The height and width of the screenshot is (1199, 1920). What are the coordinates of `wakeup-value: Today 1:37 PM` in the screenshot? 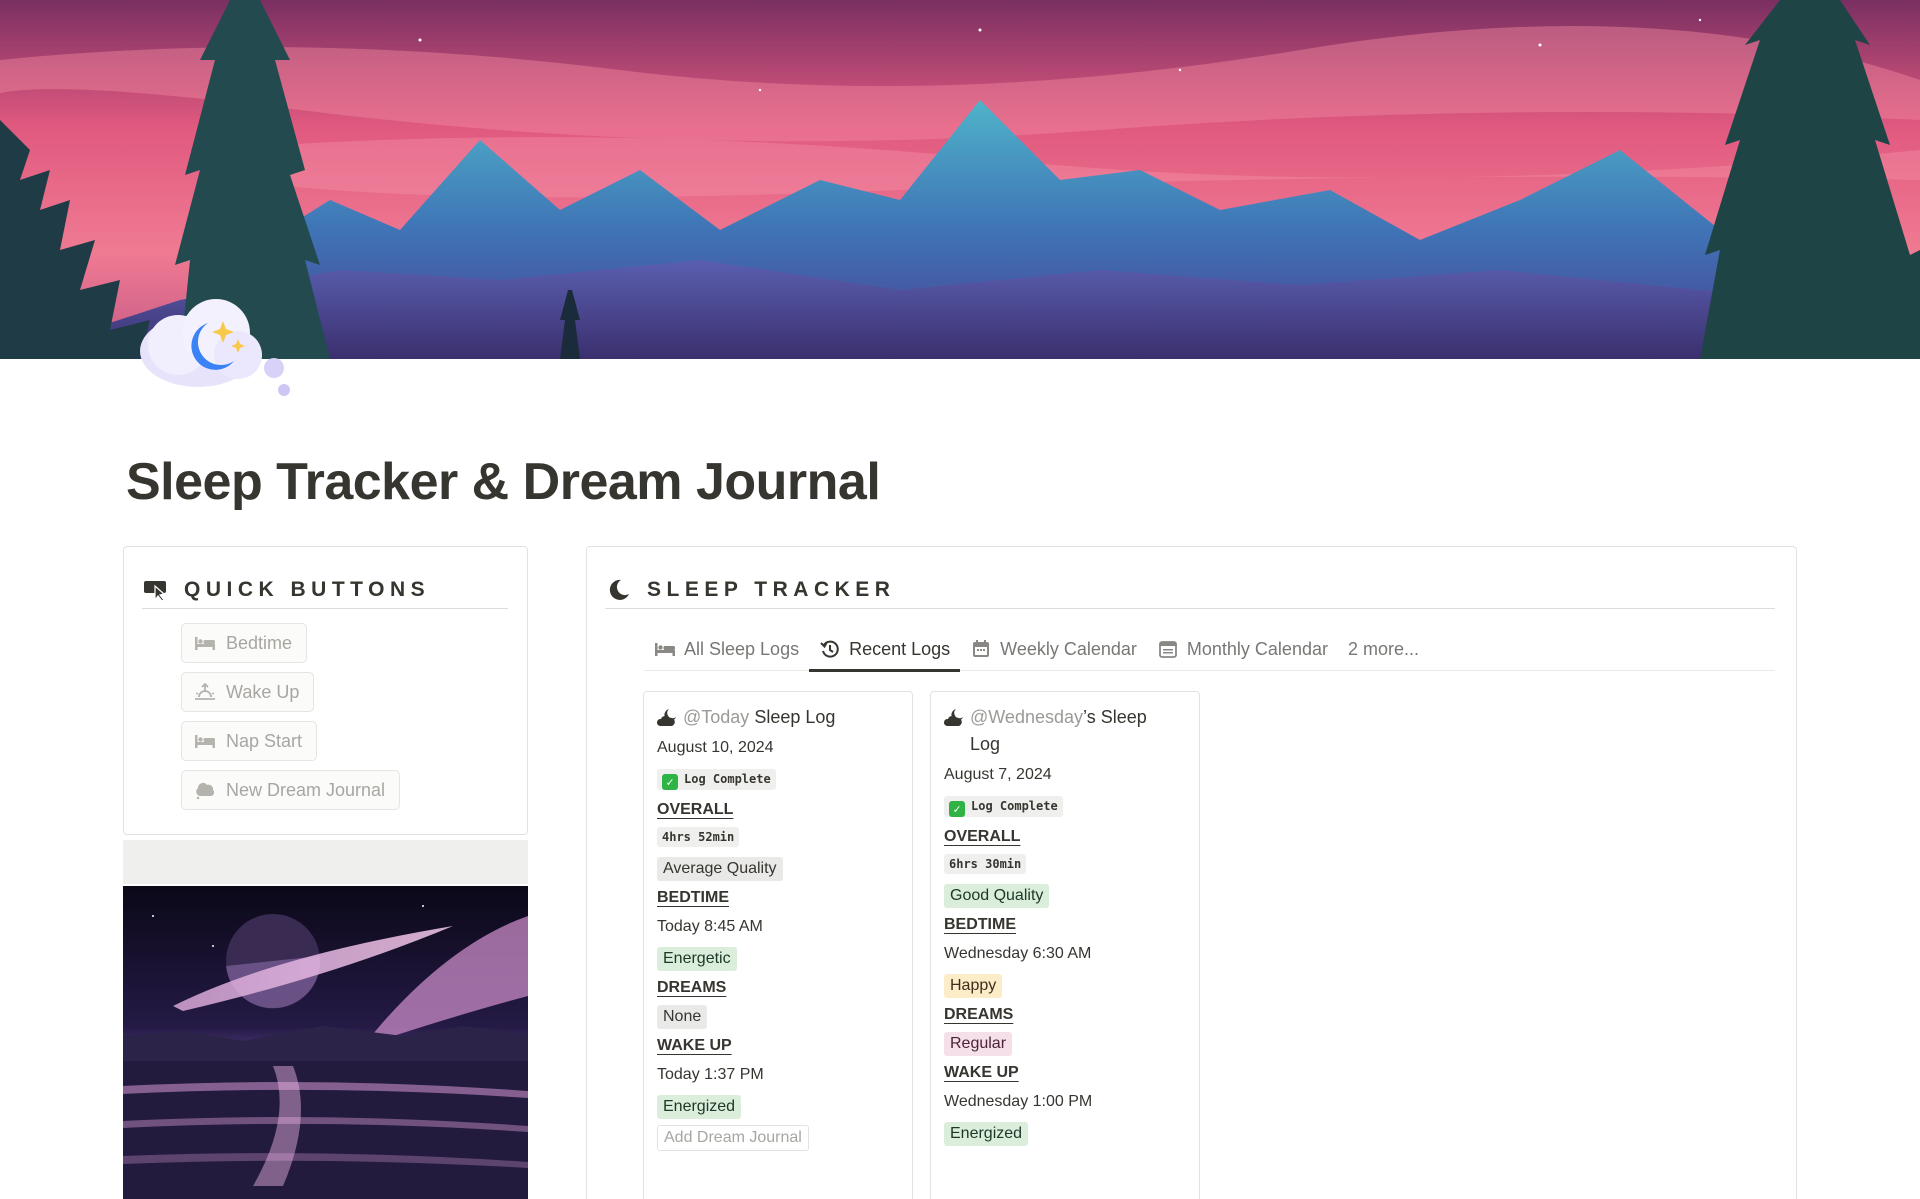 It's located at (710, 1074).